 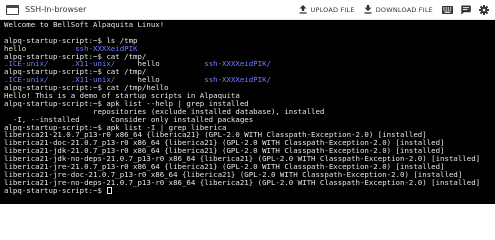 What do you see at coordinates (247, 10) in the screenshot?
I see `app-titlebar: SSH-In-browser UPLOAD FILE DOWNLOAD FILE` at bounding box center [247, 10].